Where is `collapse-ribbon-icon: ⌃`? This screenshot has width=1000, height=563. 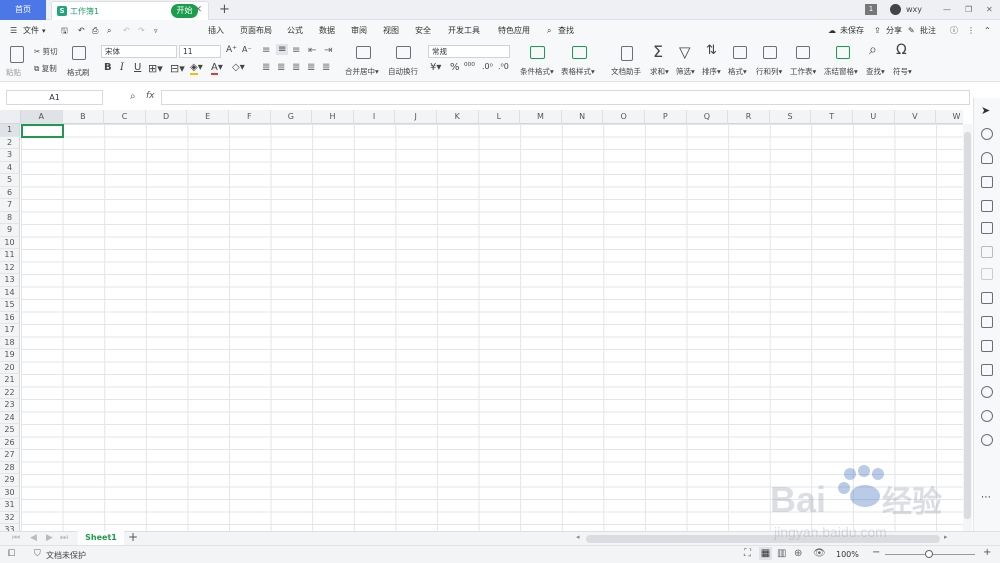 collapse-ribbon-icon: ⌃ is located at coordinates (987, 31).